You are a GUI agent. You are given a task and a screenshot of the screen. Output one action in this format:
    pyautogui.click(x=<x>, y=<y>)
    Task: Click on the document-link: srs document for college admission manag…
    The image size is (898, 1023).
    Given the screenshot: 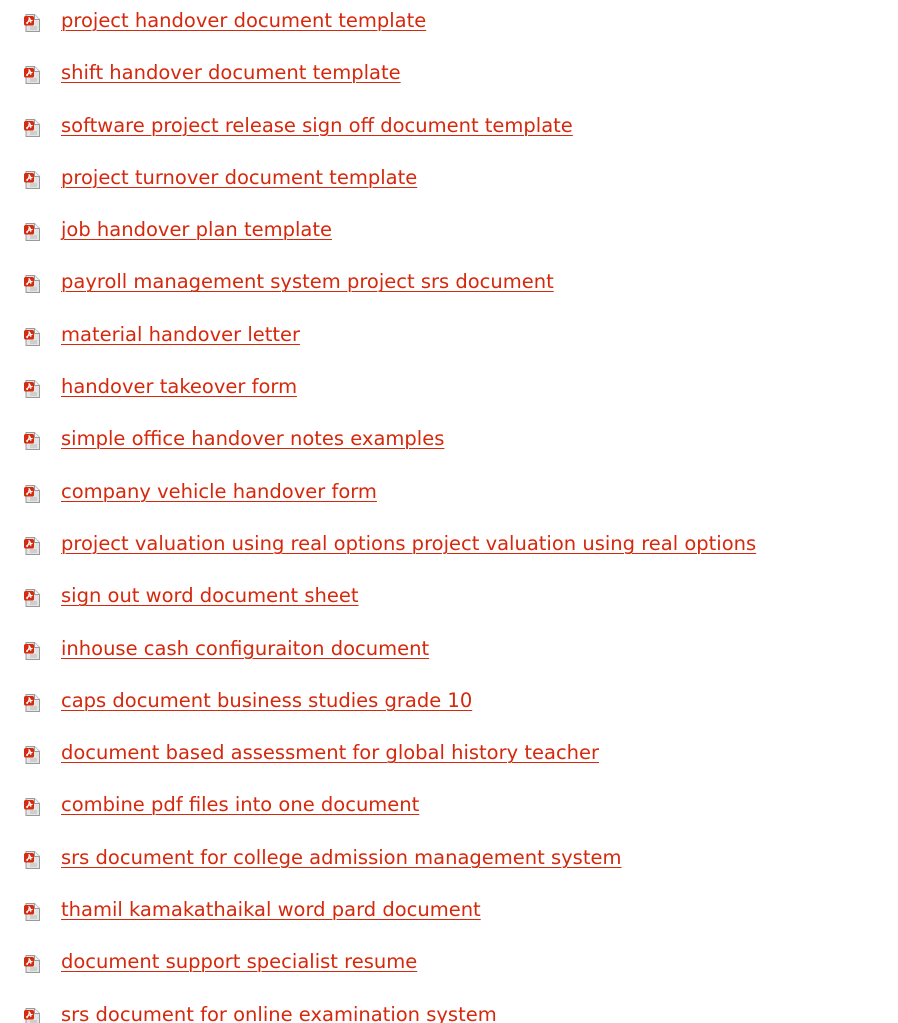 What is the action you would take?
    pyautogui.click(x=341, y=858)
    